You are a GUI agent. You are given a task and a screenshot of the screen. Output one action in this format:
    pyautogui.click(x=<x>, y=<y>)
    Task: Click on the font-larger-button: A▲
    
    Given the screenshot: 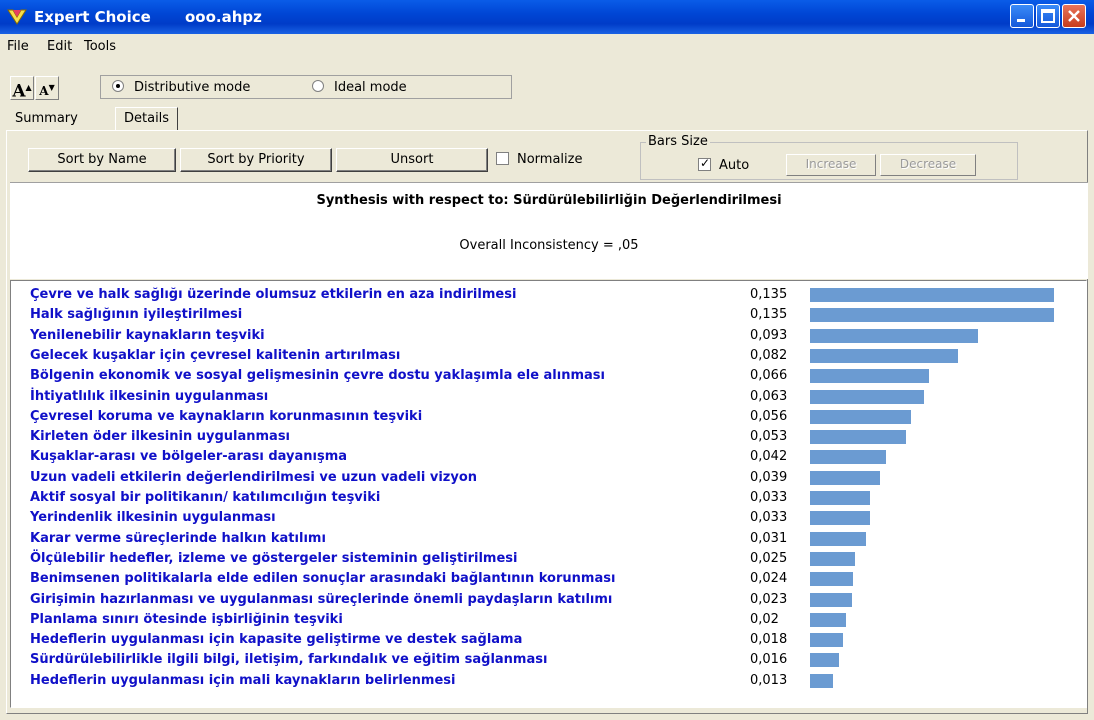 What is the action you would take?
    pyautogui.click(x=22, y=89)
    